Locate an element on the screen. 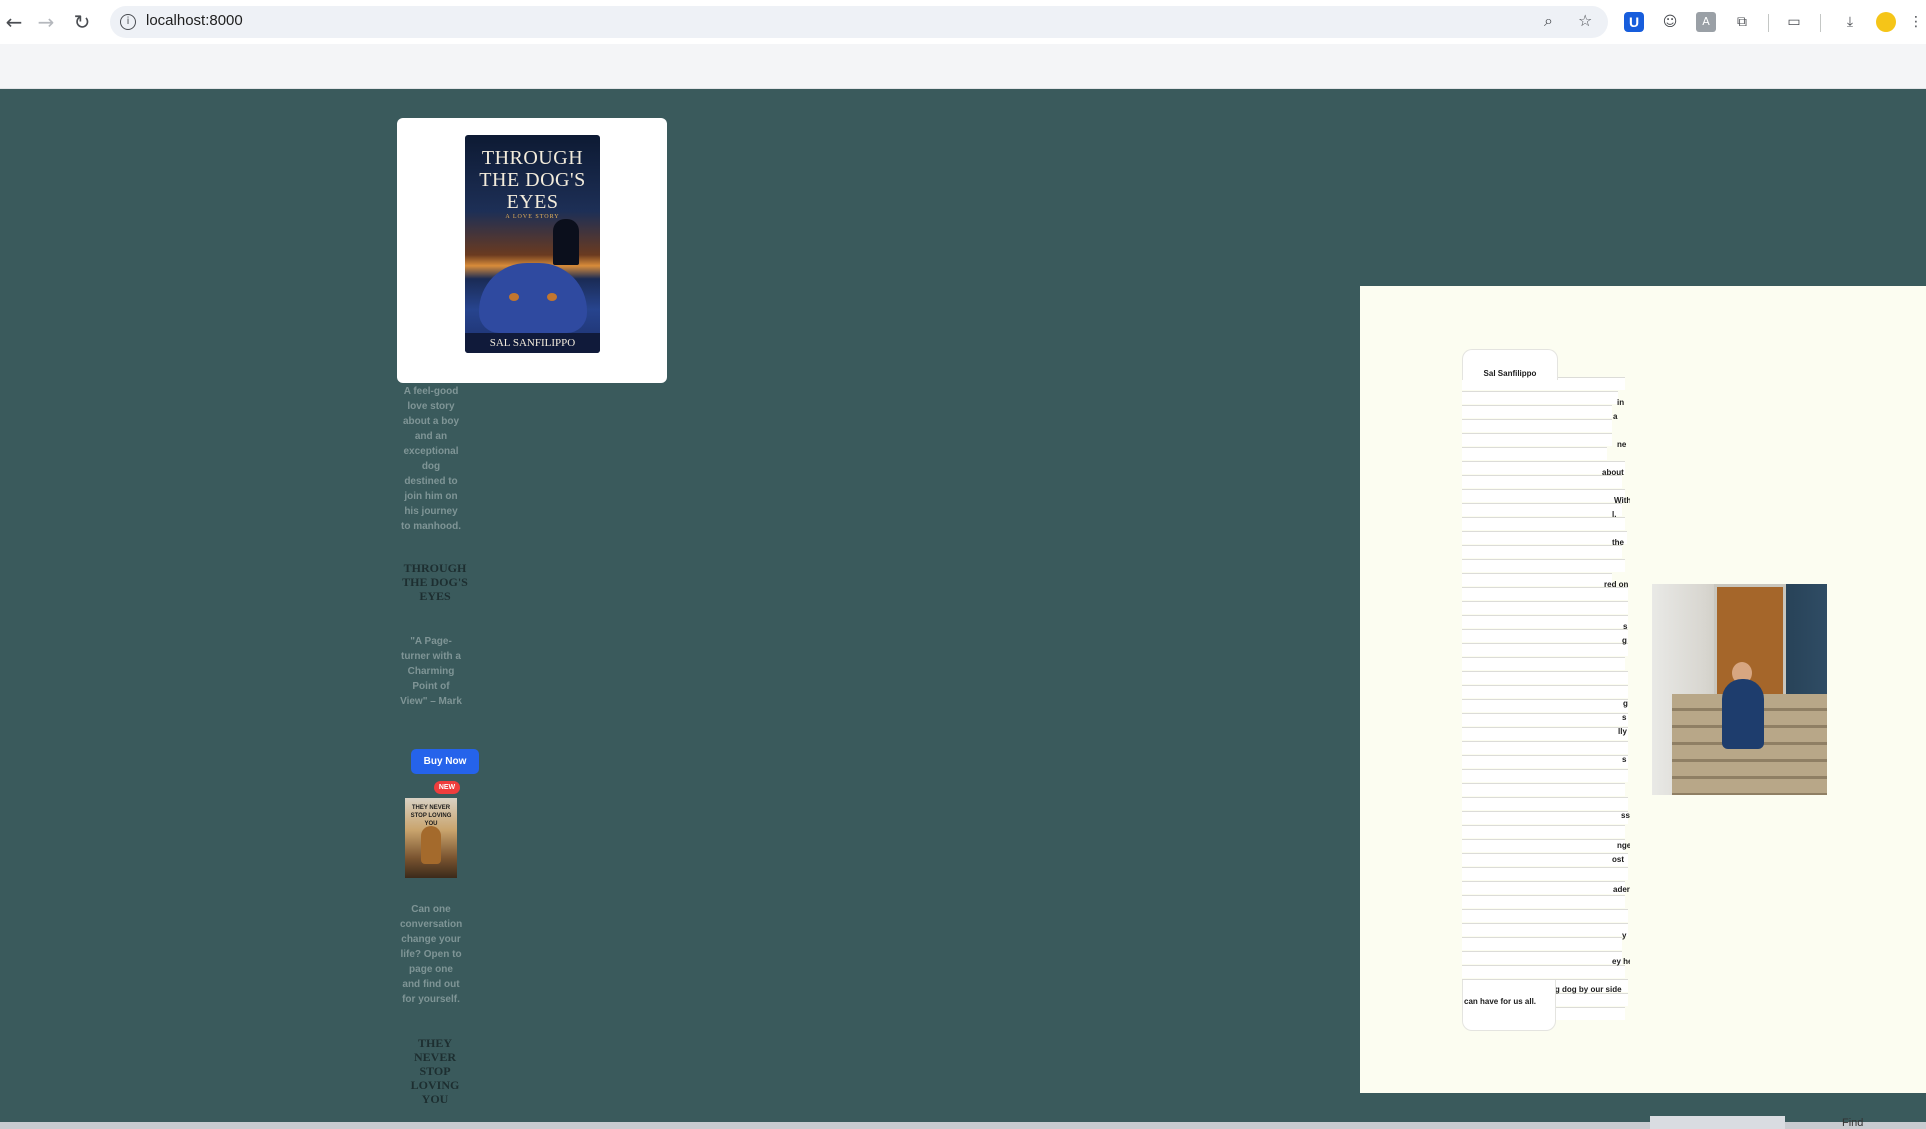  text-fragment: y is located at coordinates (1624, 935).